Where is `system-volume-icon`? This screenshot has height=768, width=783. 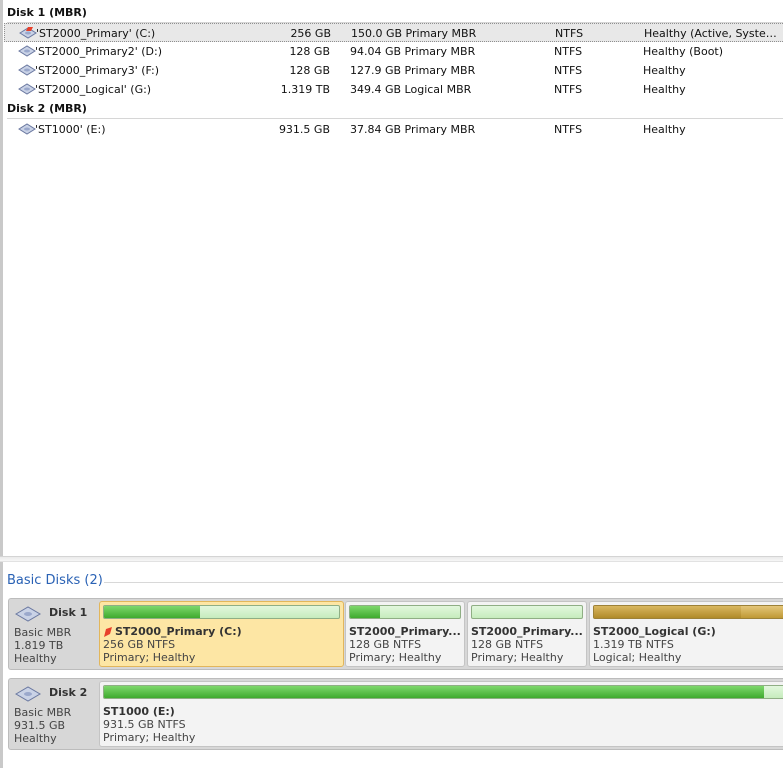 system-volume-icon is located at coordinates (28, 33).